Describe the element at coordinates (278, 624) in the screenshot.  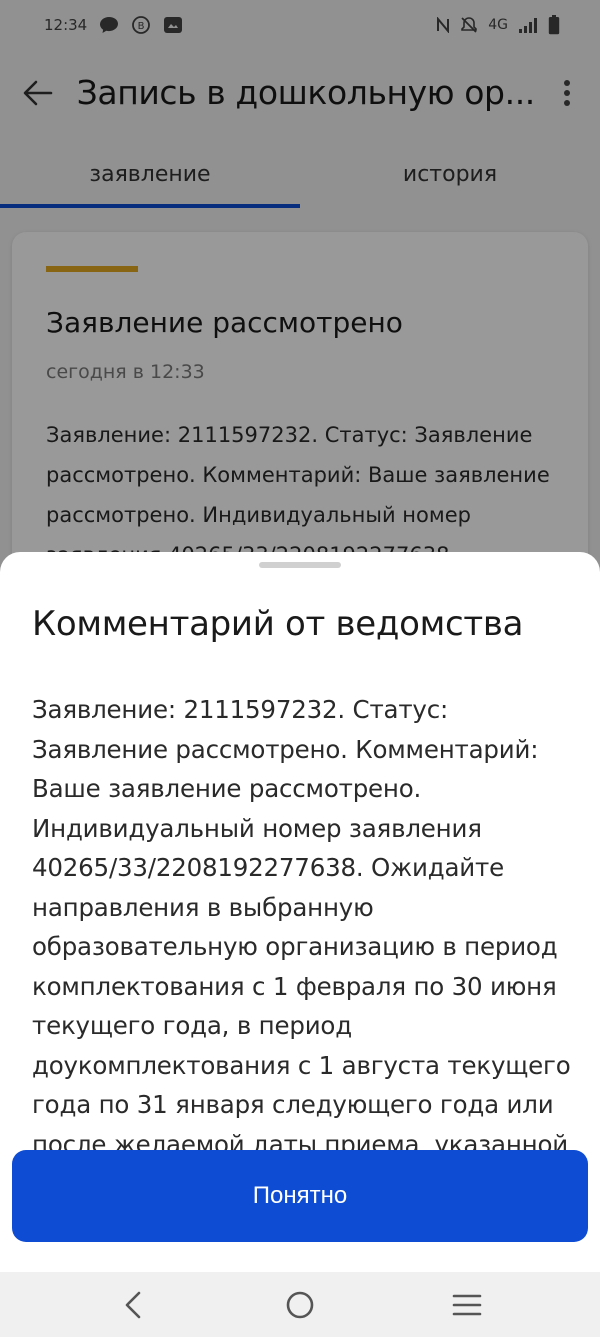
I see `sheet-title: Комментарий от ведомства` at that location.